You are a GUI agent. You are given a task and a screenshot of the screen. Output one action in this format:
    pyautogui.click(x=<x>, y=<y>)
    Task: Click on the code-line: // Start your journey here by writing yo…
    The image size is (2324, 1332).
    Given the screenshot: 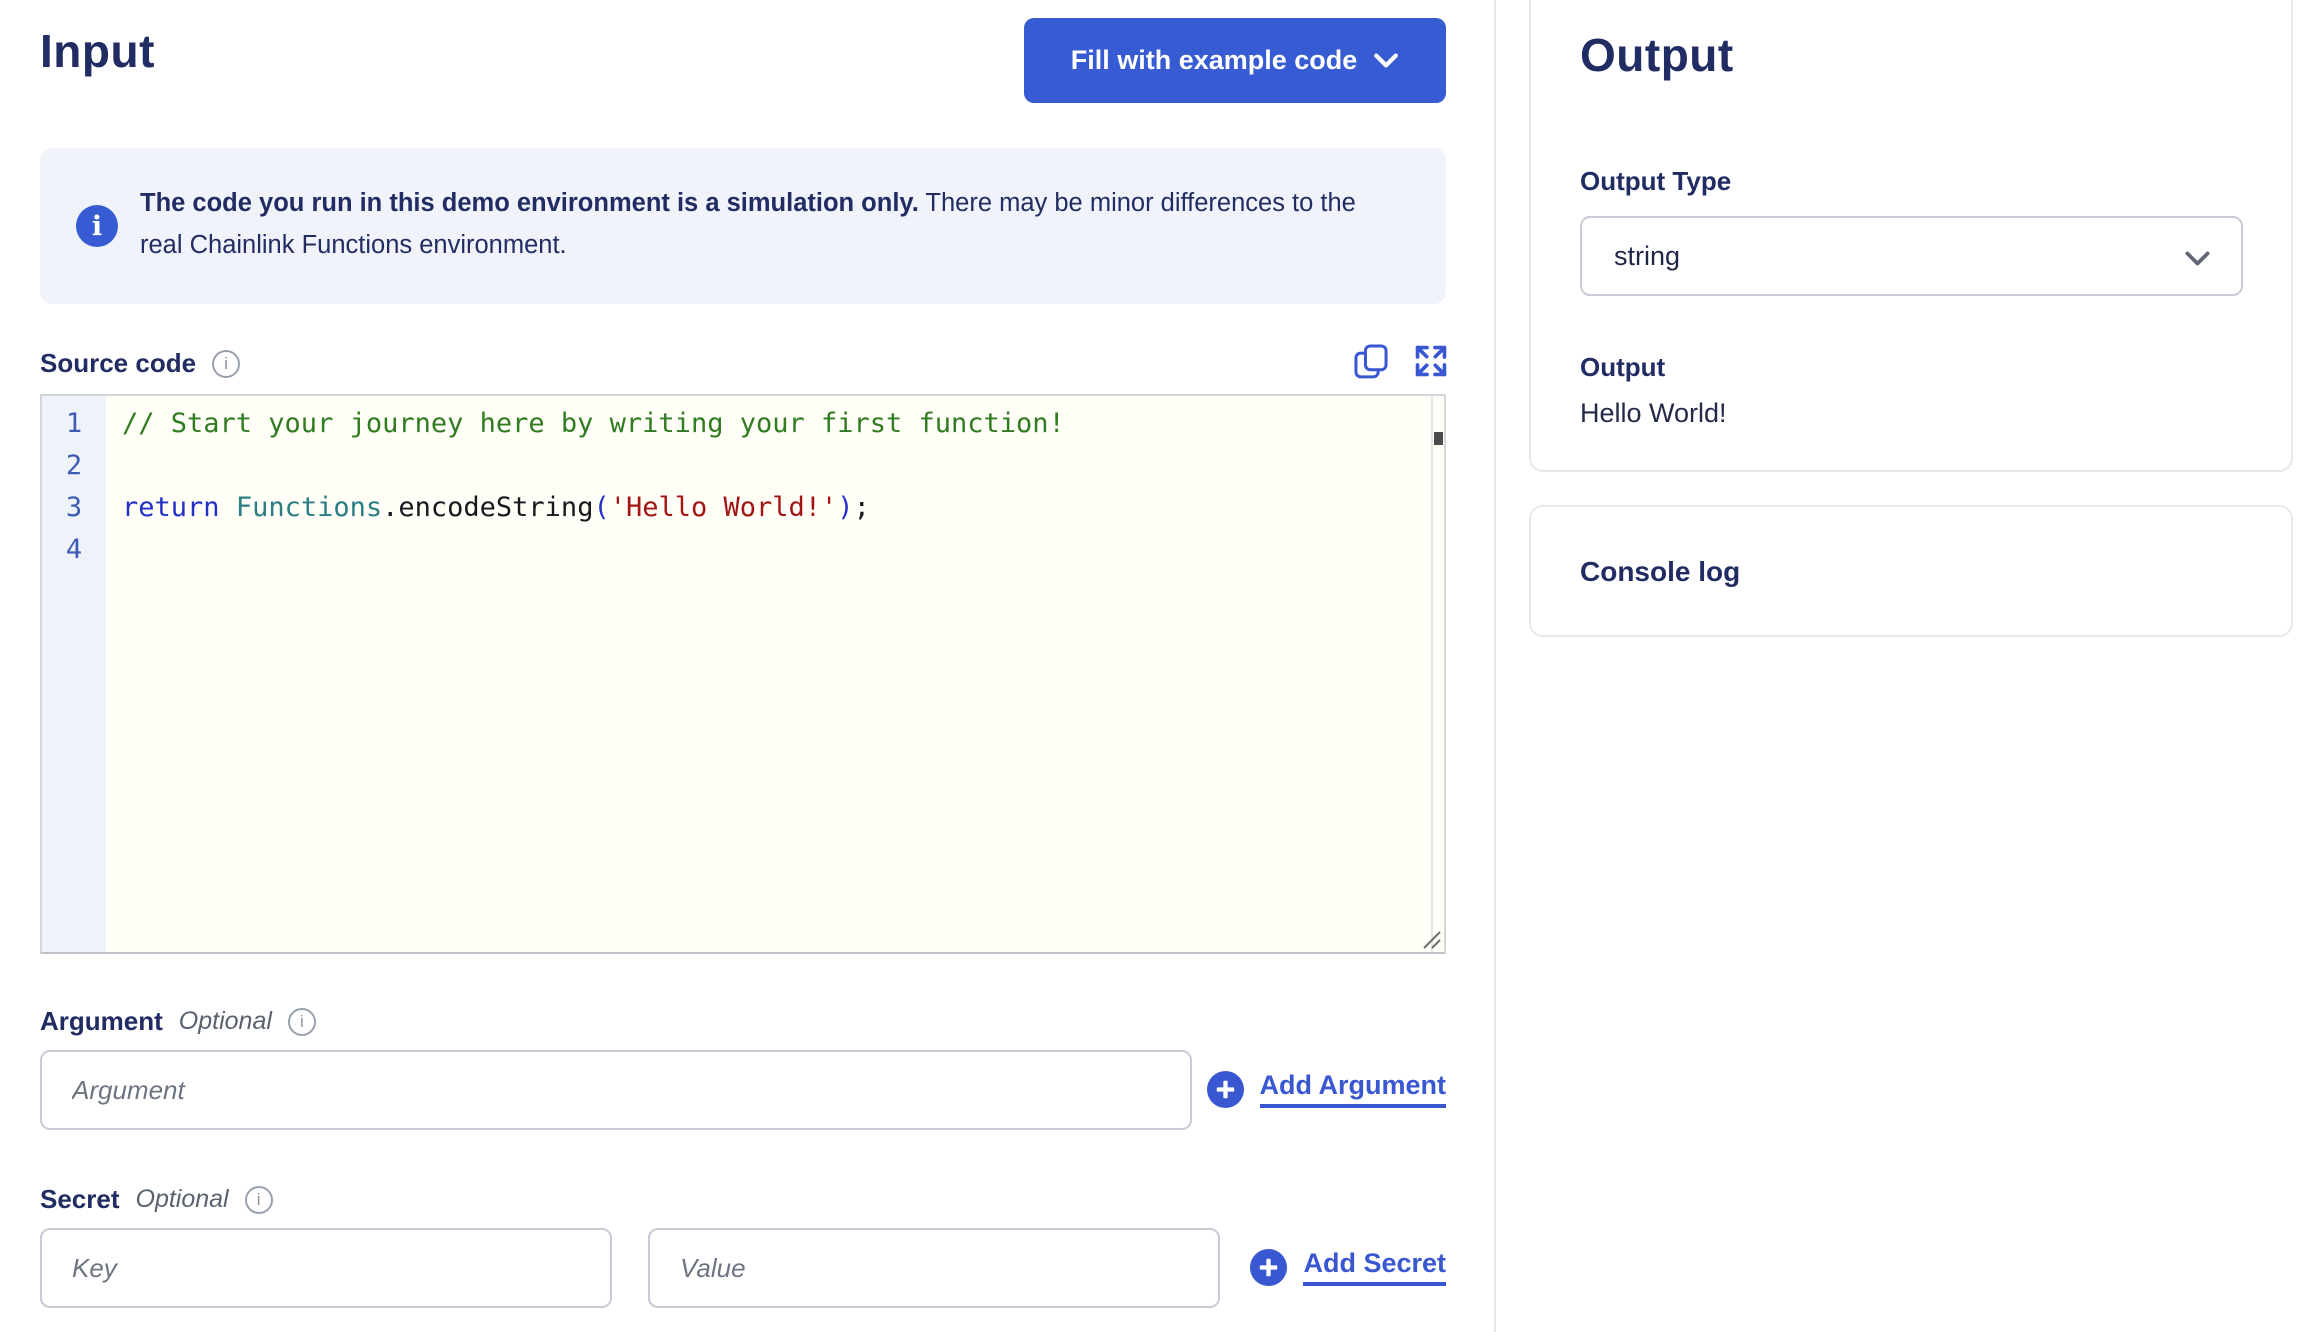 What is the action you would take?
    pyautogui.click(x=593, y=423)
    